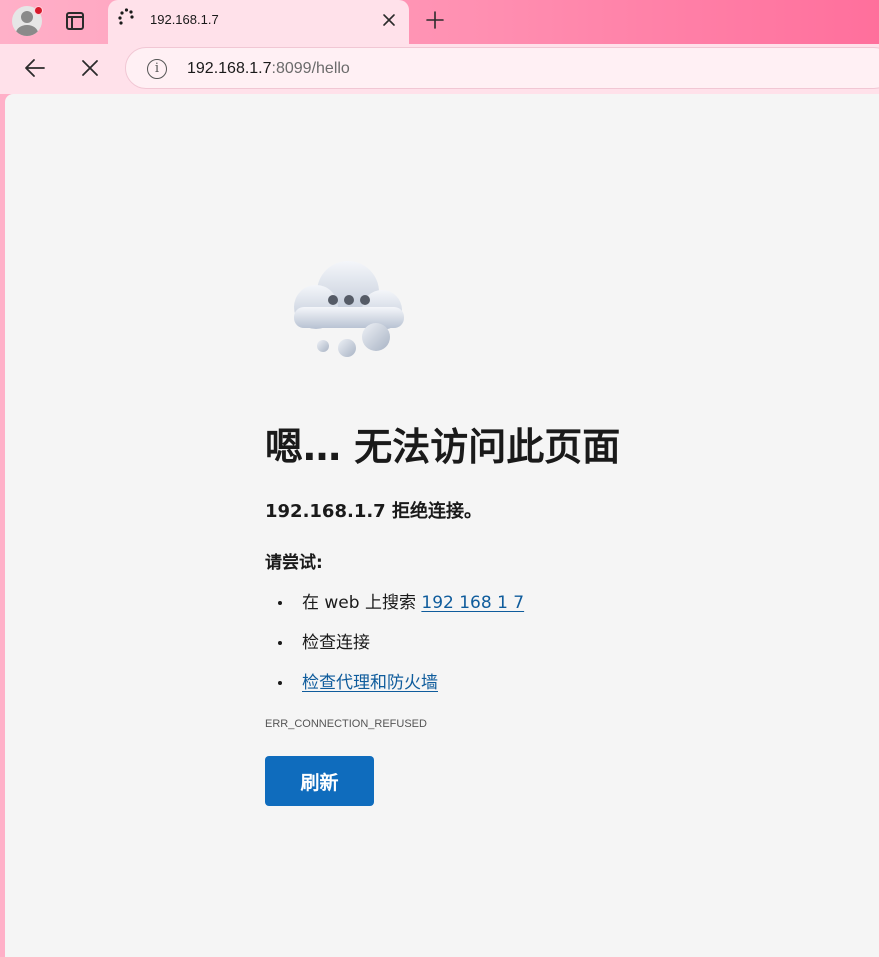  What do you see at coordinates (319, 781) in the screenshot?
I see `refresh-button: 刷新` at bounding box center [319, 781].